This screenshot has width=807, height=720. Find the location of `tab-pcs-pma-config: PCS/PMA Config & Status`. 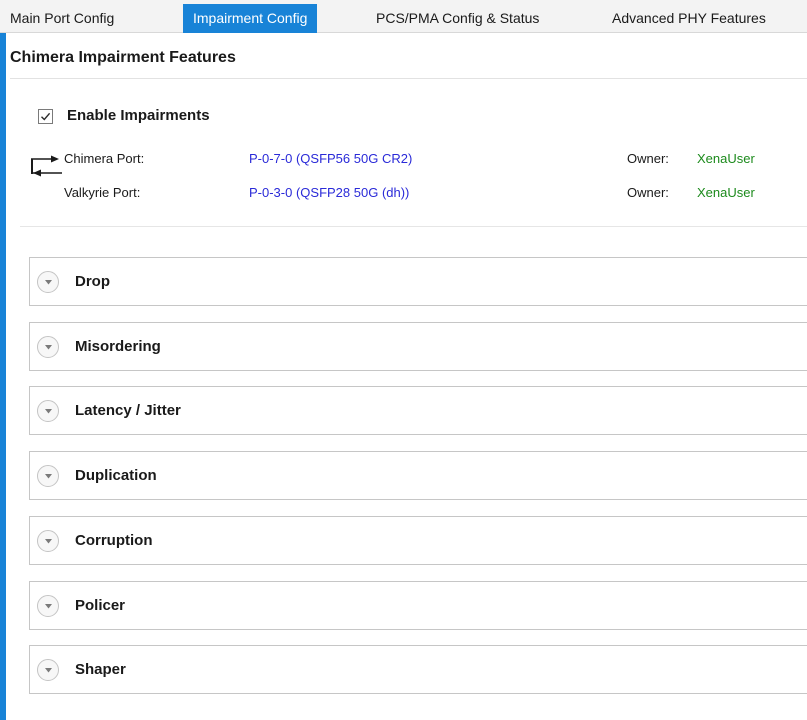

tab-pcs-pma-config: PCS/PMA Config & Status is located at coordinates (457, 19).